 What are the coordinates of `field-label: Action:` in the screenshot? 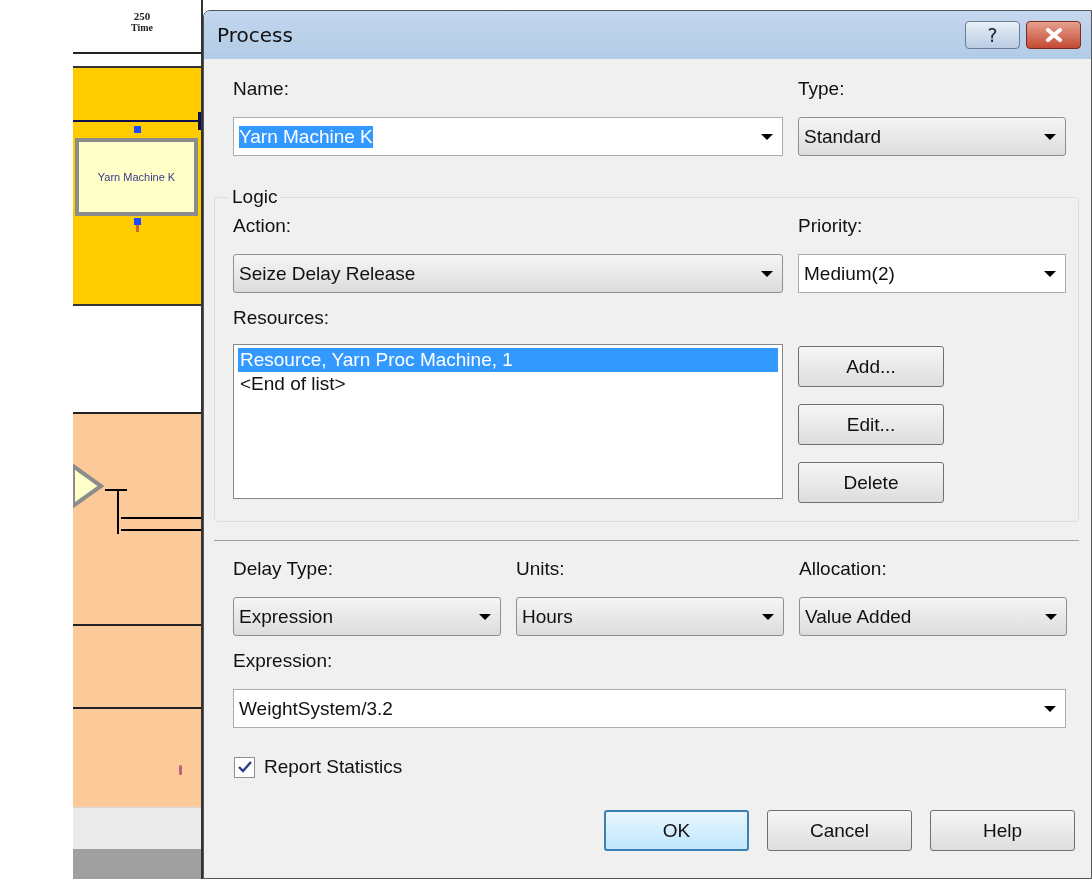 It's located at (263, 226).